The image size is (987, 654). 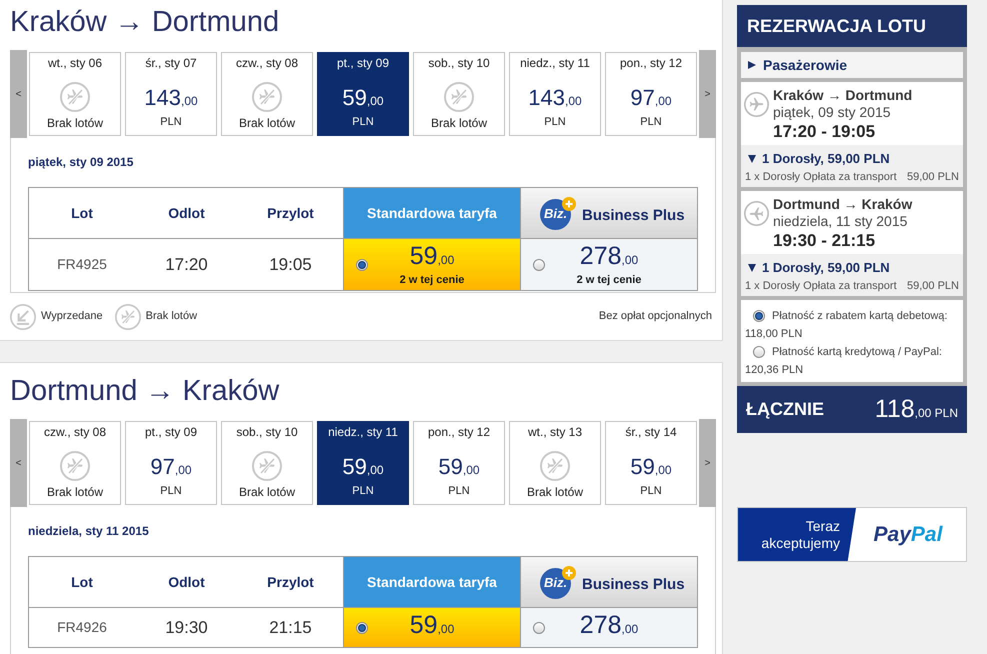 I want to click on date-heading: piątek, sty 09 2015, so click(x=81, y=162).